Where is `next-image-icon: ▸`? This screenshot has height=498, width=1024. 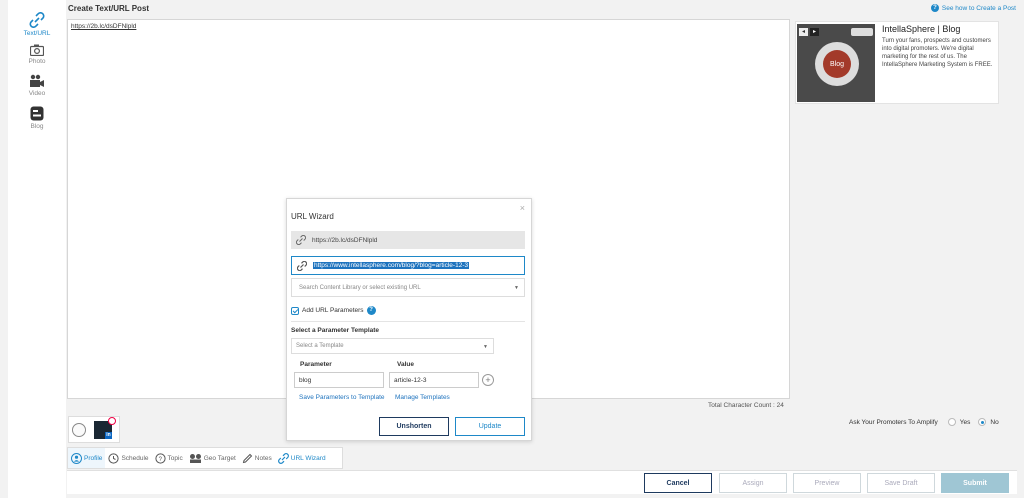 next-image-icon: ▸ is located at coordinates (814, 32).